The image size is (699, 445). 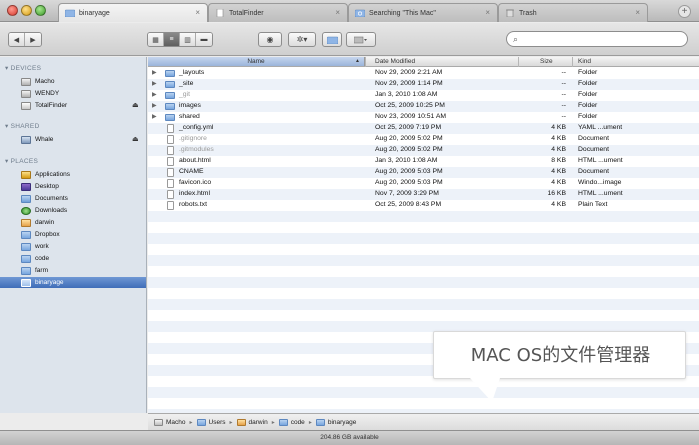 What do you see at coordinates (193, 138) in the screenshot?
I see `file-name: .gitignore` at bounding box center [193, 138].